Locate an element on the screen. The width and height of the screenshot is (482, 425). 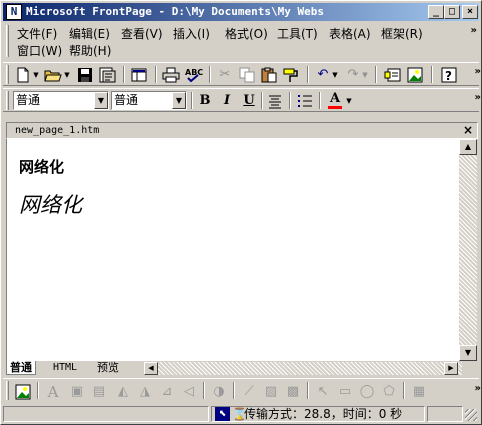
standard-toolbar-more-chevron: » is located at coordinates (478, 71).